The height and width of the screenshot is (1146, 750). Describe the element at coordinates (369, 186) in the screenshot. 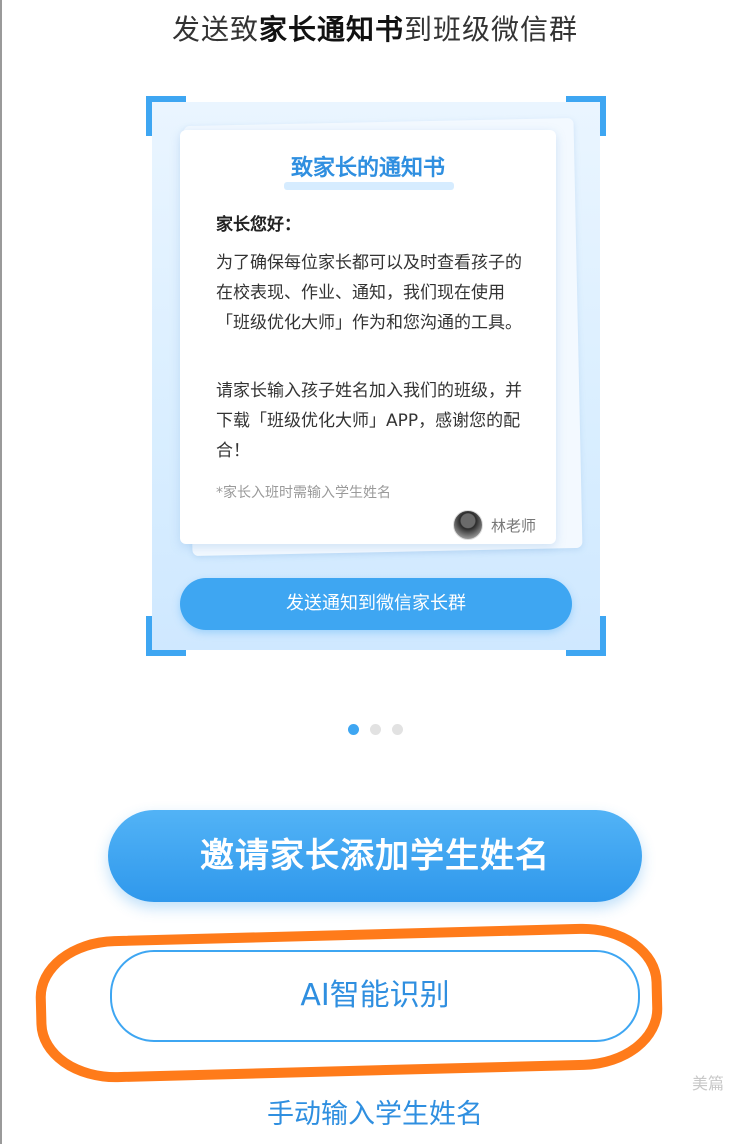

I see `title-underline` at that location.